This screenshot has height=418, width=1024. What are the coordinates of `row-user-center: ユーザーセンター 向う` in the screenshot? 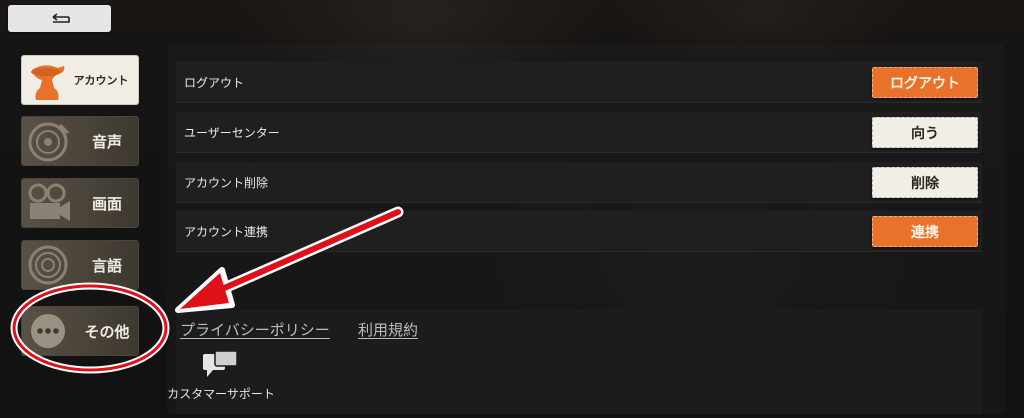 It's located at (579, 132).